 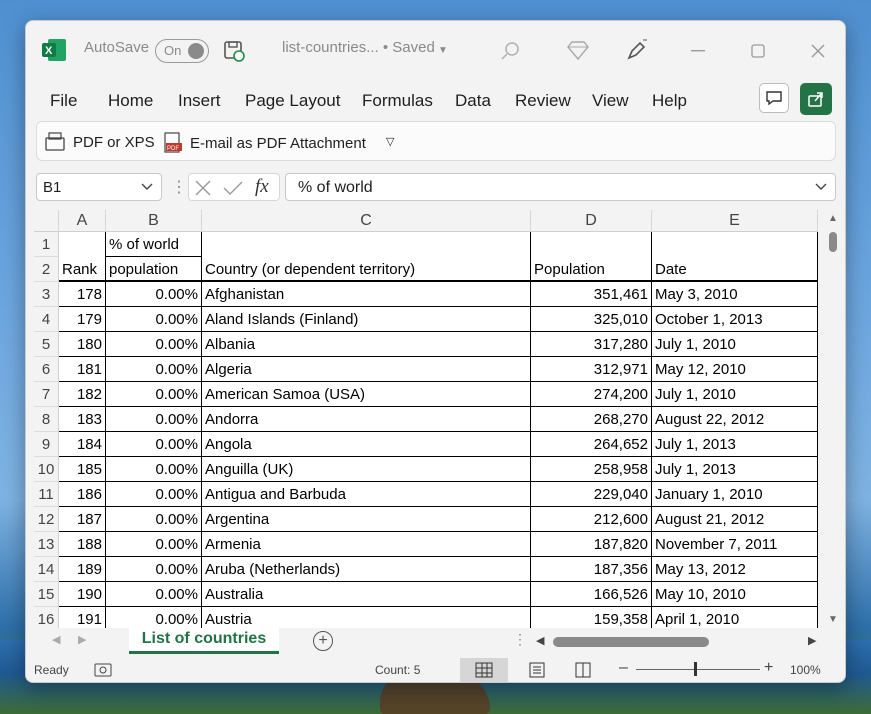 What do you see at coordinates (366, 394) in the screenshot?
I see `cell-c7: American Samoa (USA)` at bounding box center [366, 394].